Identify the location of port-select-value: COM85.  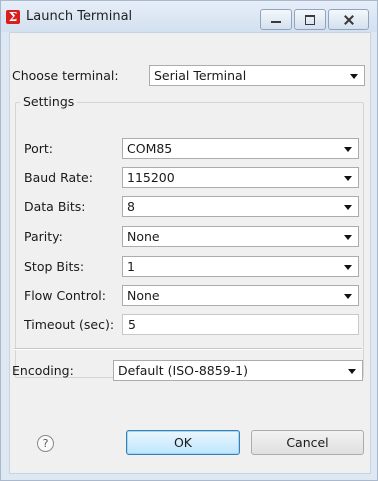
(150, 148).